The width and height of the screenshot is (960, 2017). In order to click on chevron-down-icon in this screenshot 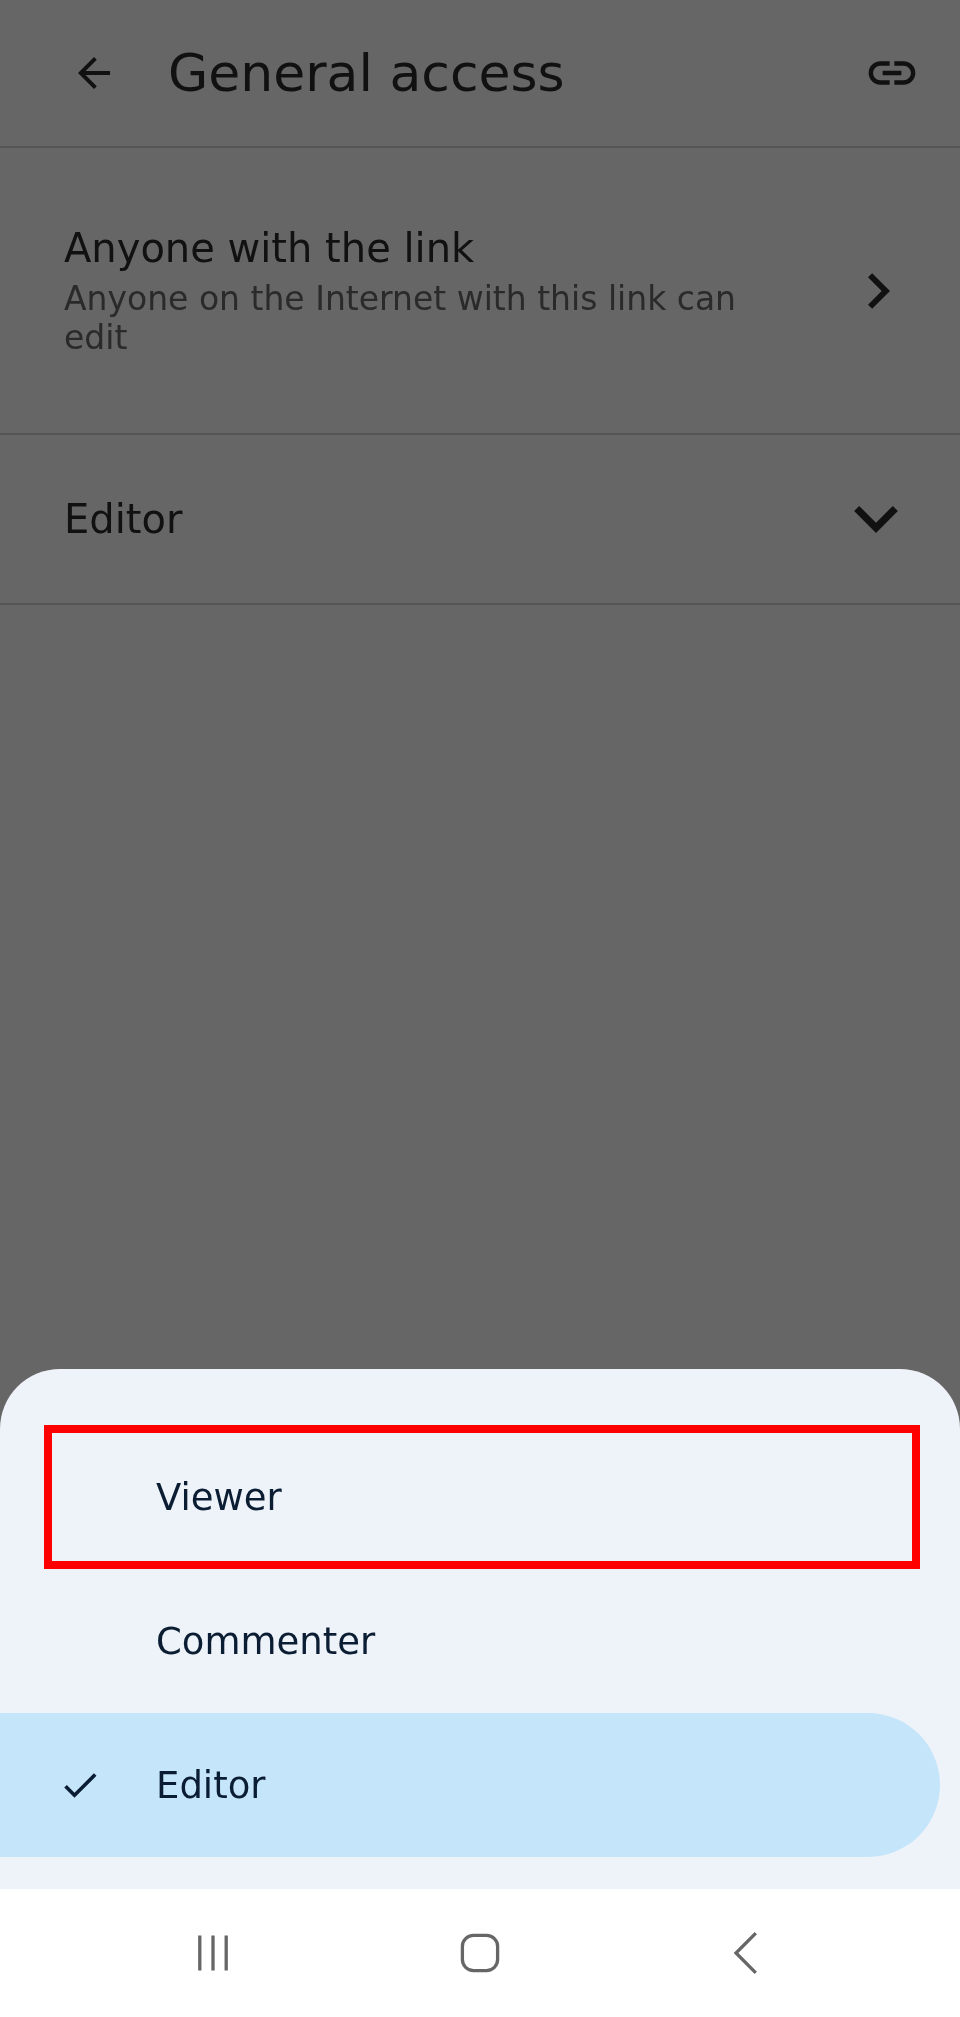, I will do `click(876, 519)`.